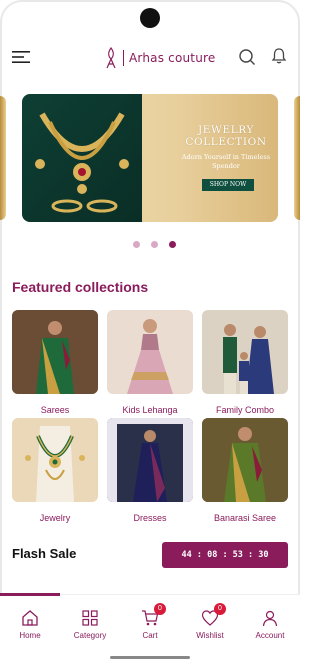 The height and width of the screenshot is (667, 320). Describe the element at coordinates (90, 618) in the screenshot. I see `grid-icon` at that location.